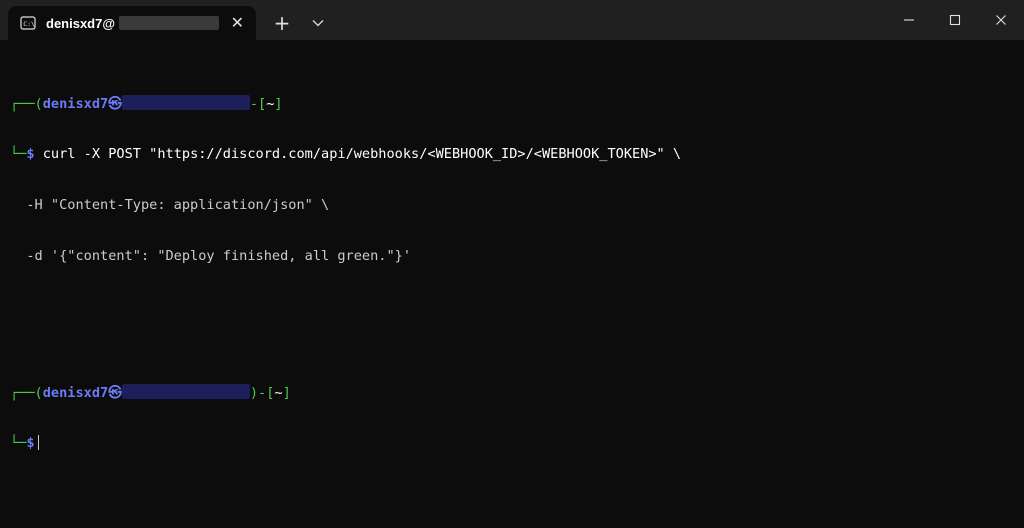 The height and width of the screenshot is (528, 1024). I want to click on prompt-line: ┌──(denisxd7㉿ -[~], so click(146, 103).